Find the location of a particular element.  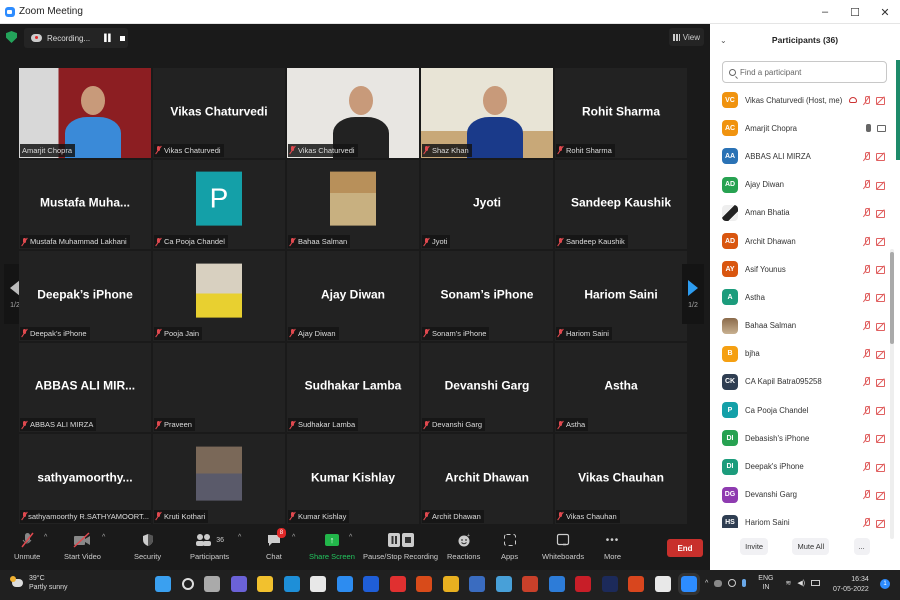

video-tile: Astha Astha is located at coordinates (621, 387).